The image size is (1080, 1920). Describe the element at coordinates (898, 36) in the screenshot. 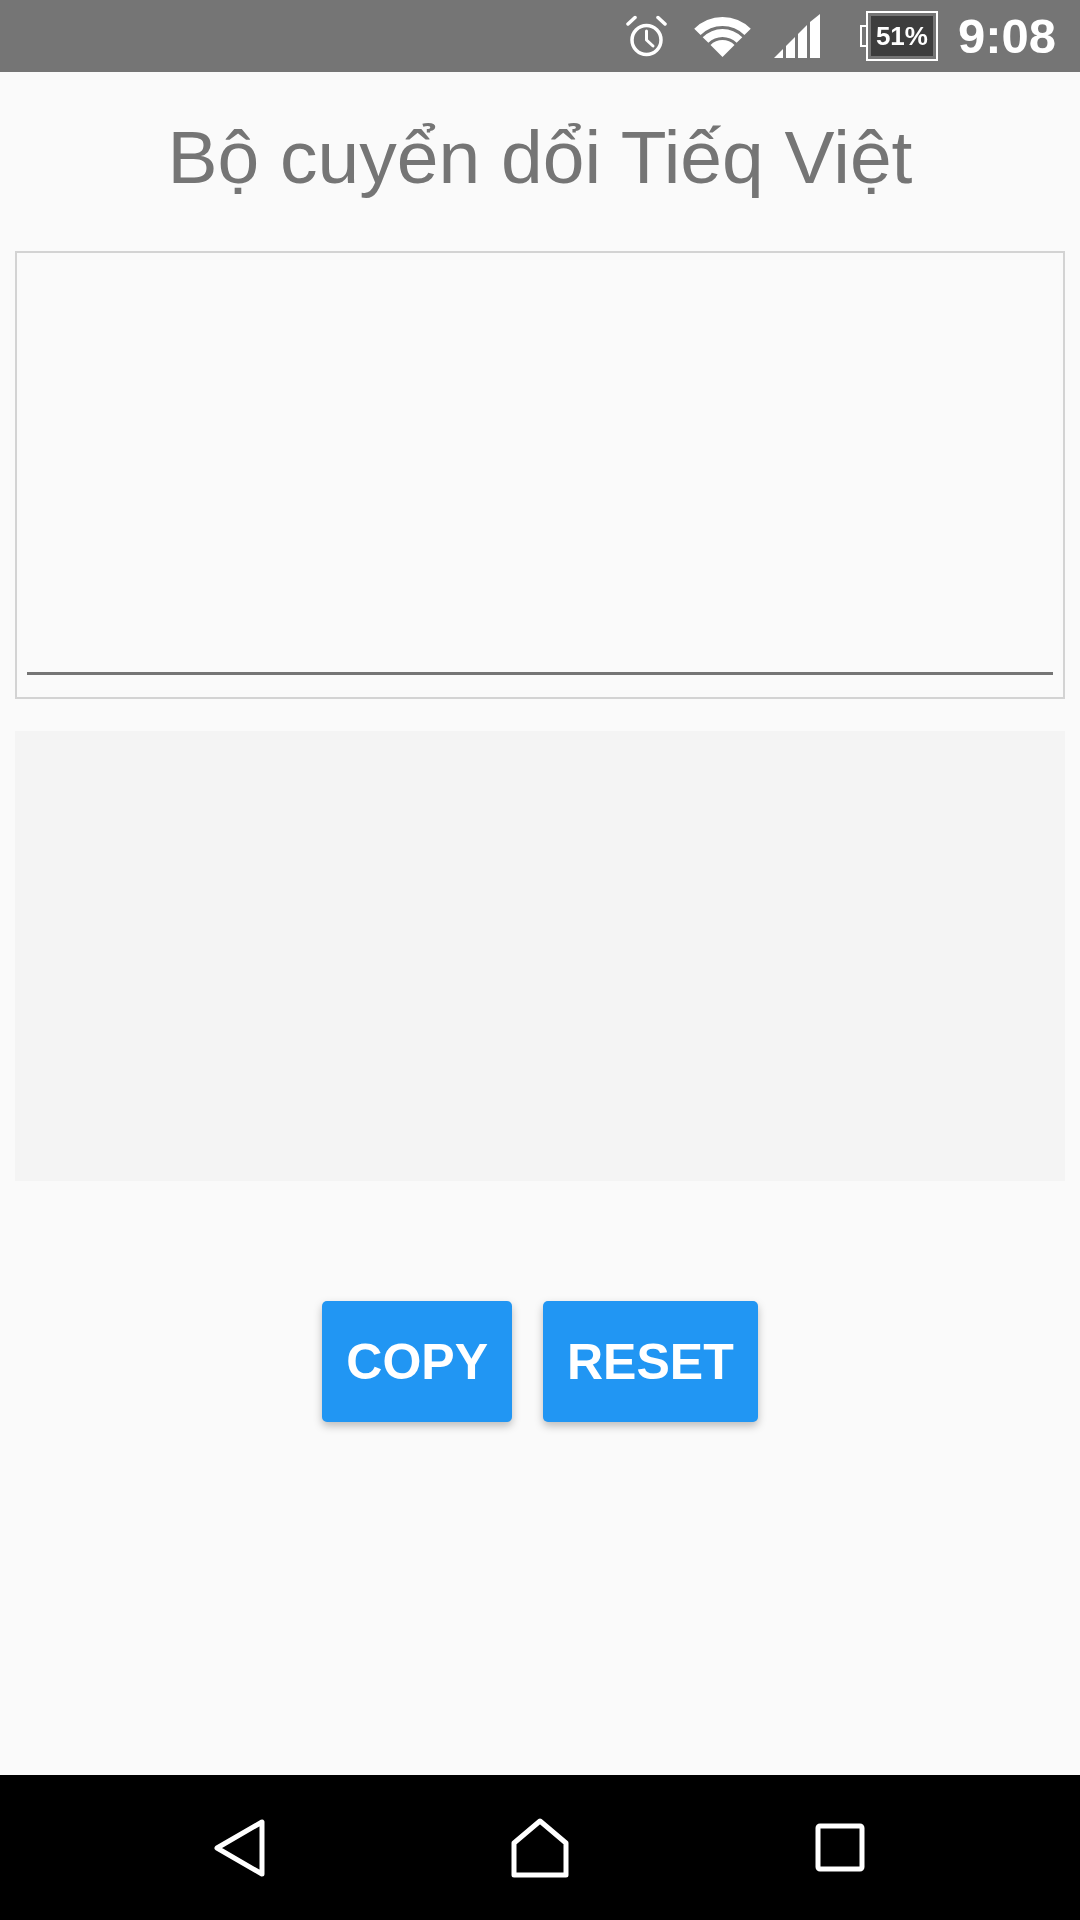

I see `battery-indicator: 51%` at that location.